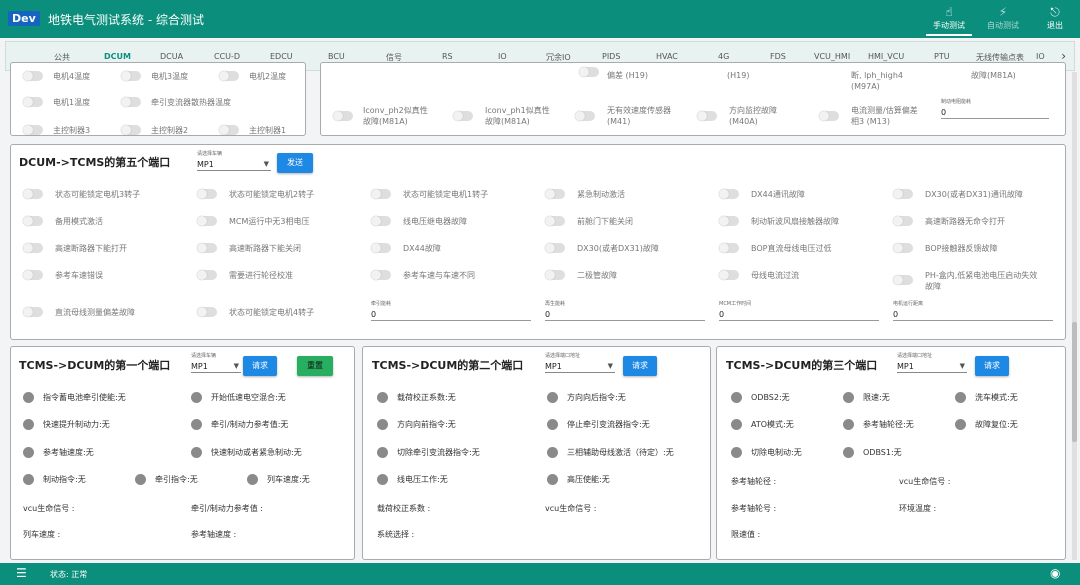 The image size is (1080, 585). What do you see at coordinates (502, 56) in the screenshot?
I see `tab-io: IO` at bounding box center [502, 56].